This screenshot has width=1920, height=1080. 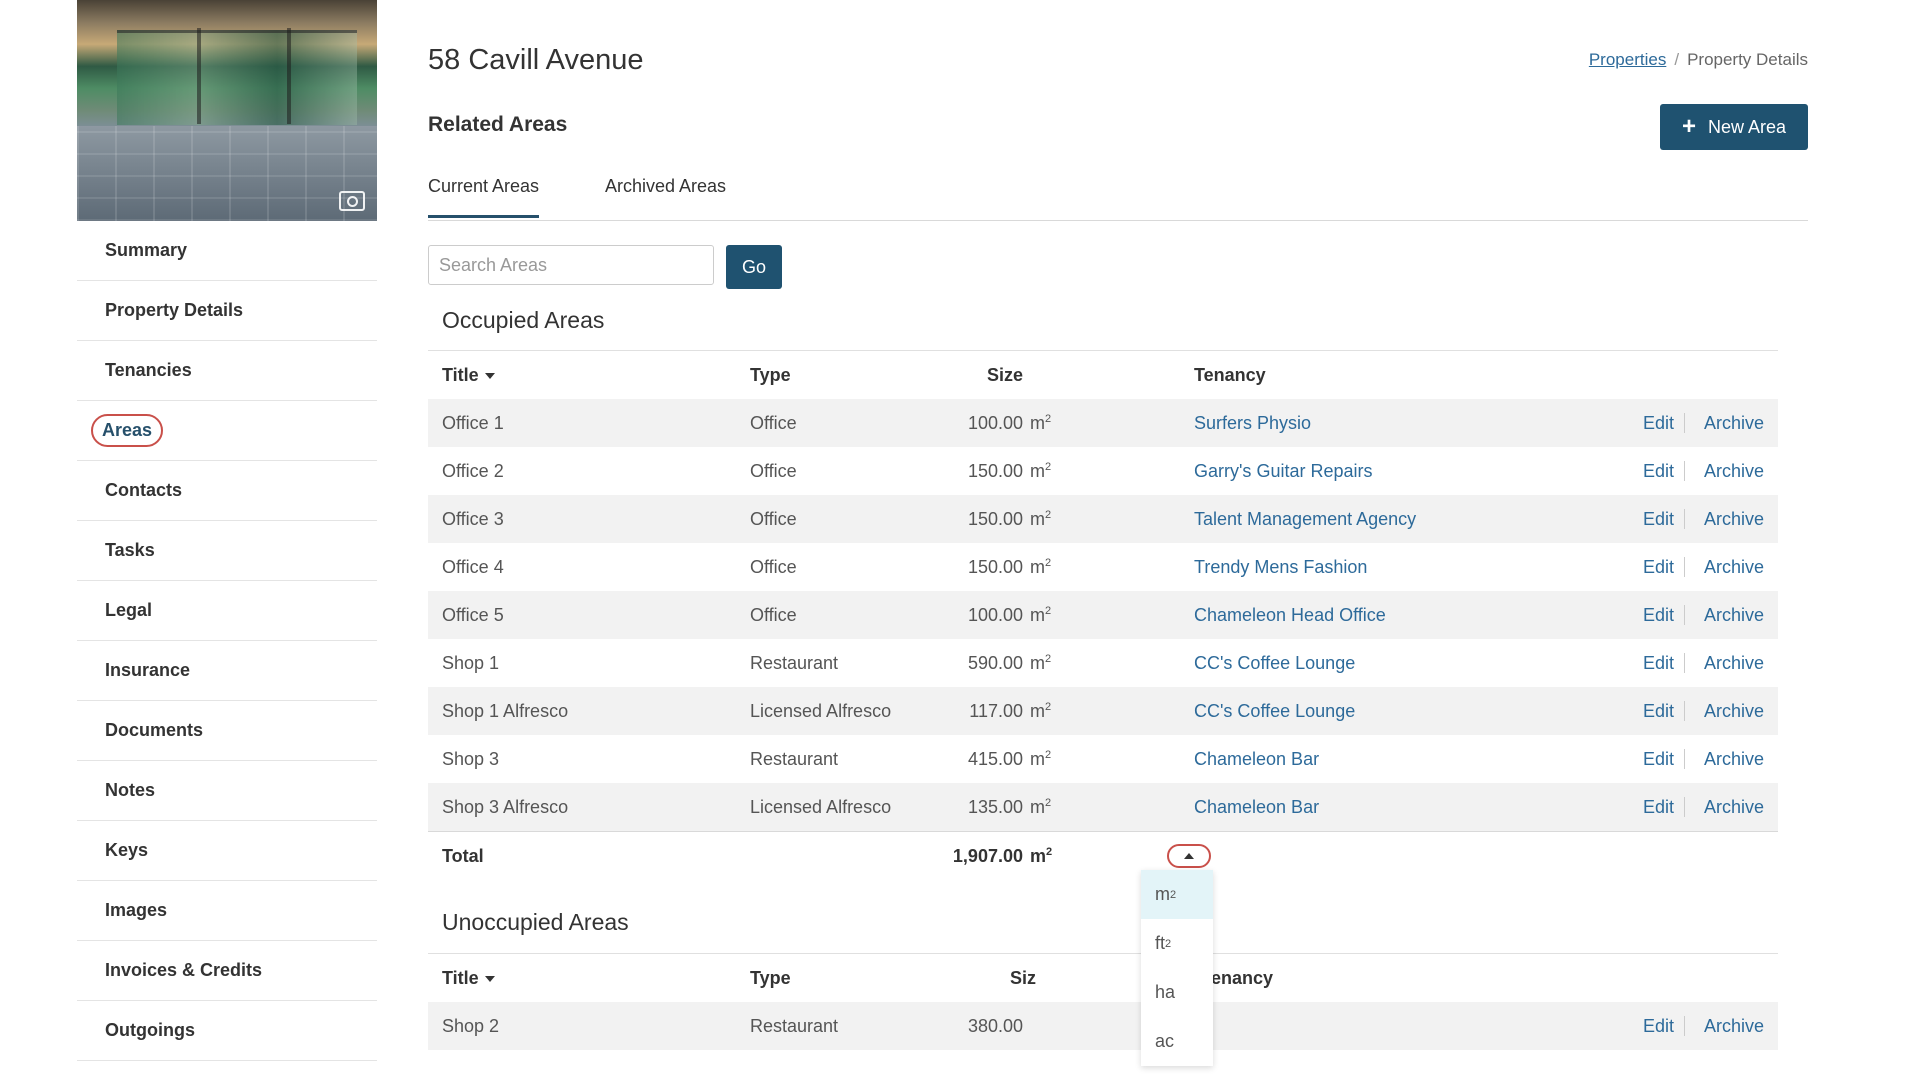 I want to click on sidebar-item-legal: Legal, so click(x=227, y=611).